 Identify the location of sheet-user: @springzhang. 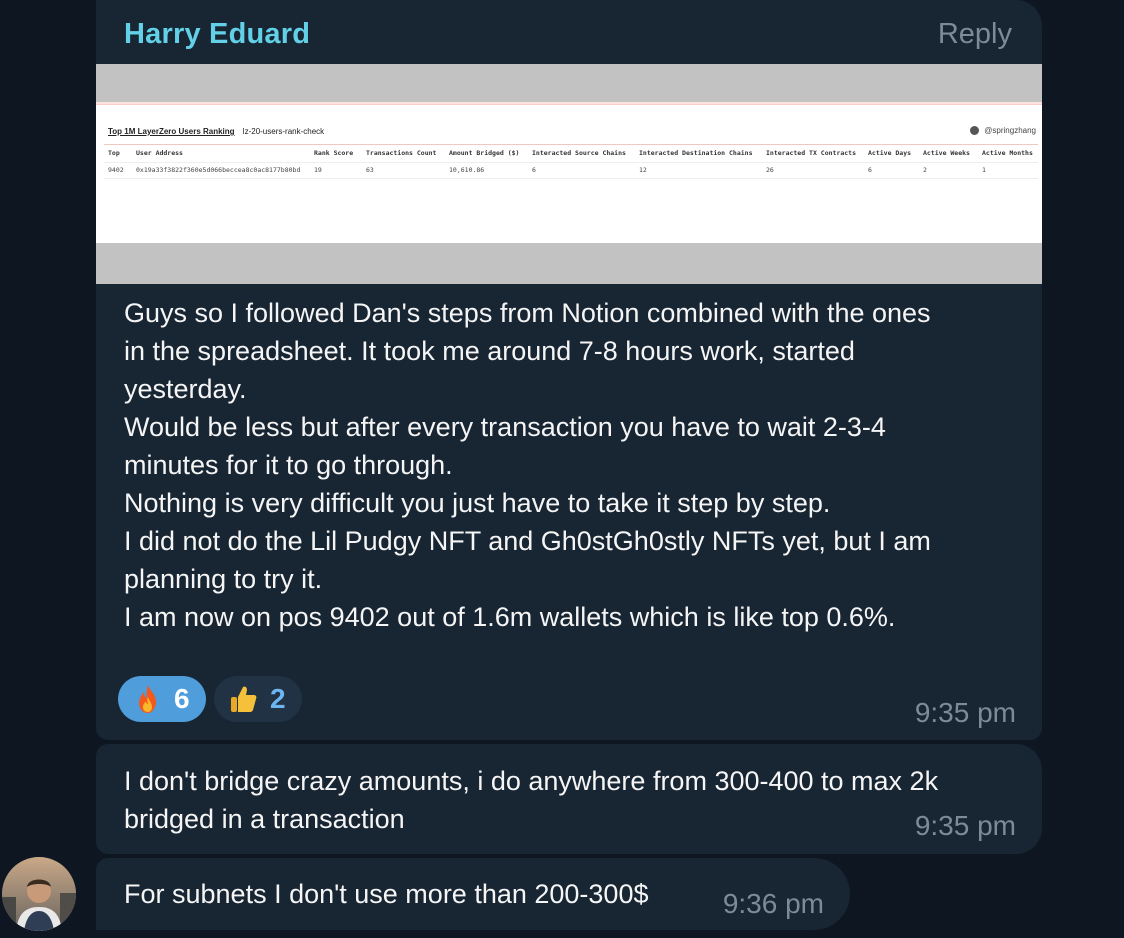
(1003, 131).